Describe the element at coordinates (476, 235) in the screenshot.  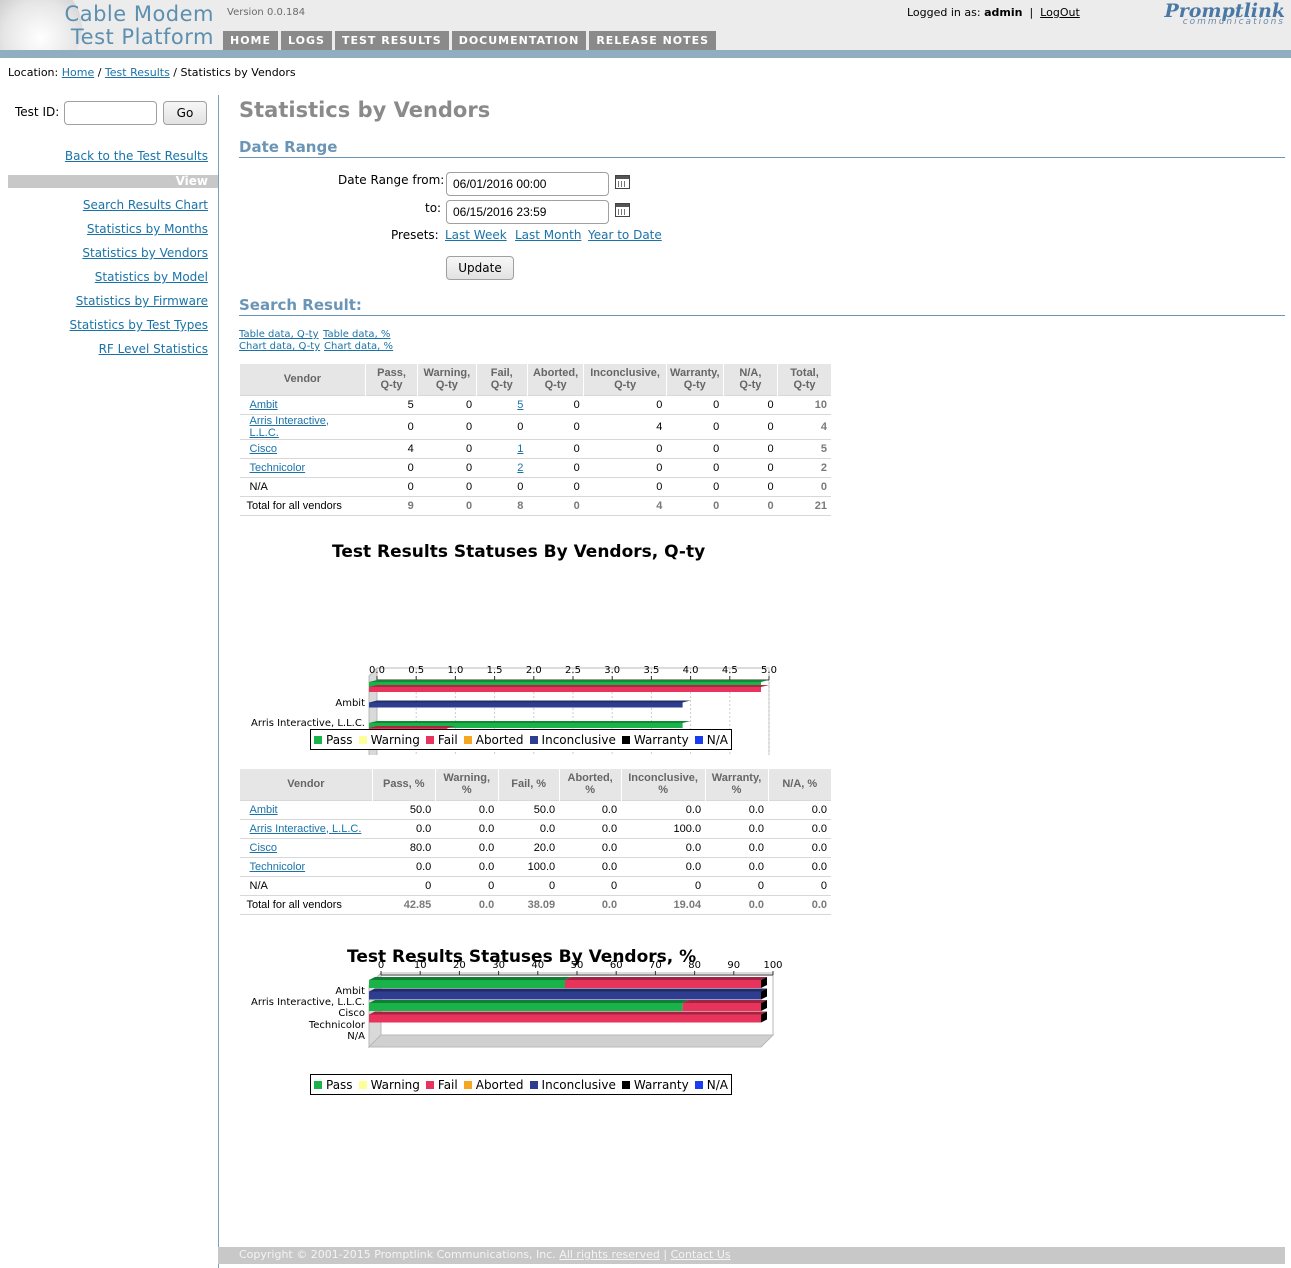
I see `preset-last-week-link: Last Week` at that location.